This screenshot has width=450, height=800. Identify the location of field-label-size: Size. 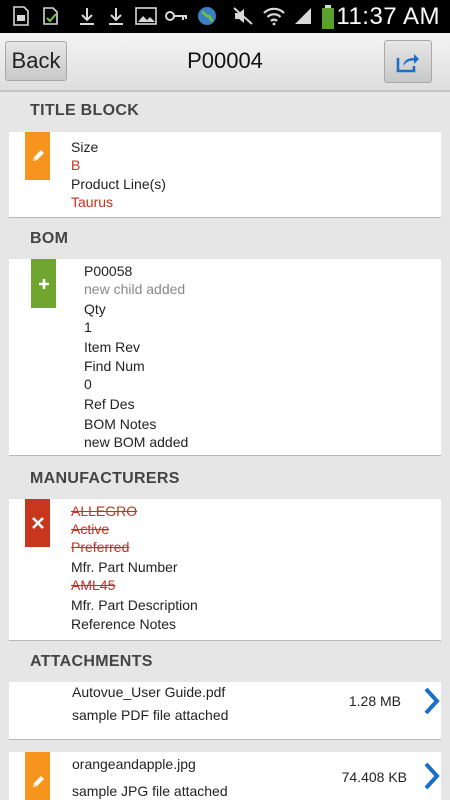
(85, 147).